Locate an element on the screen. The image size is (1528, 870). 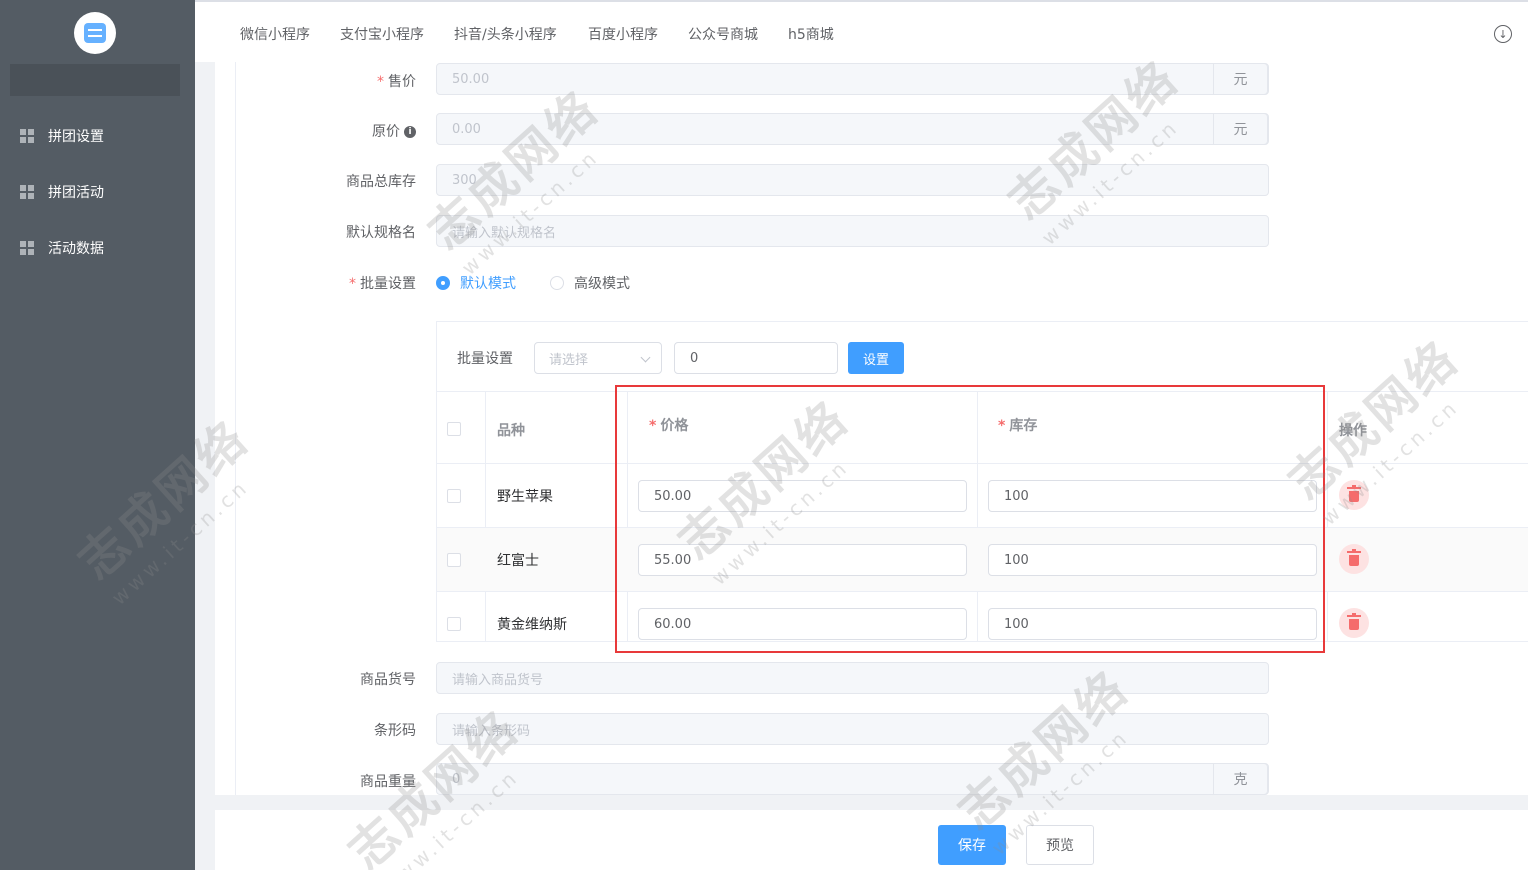
table-row: 红富士 55.00 100 is located at coordinates (982, 559).